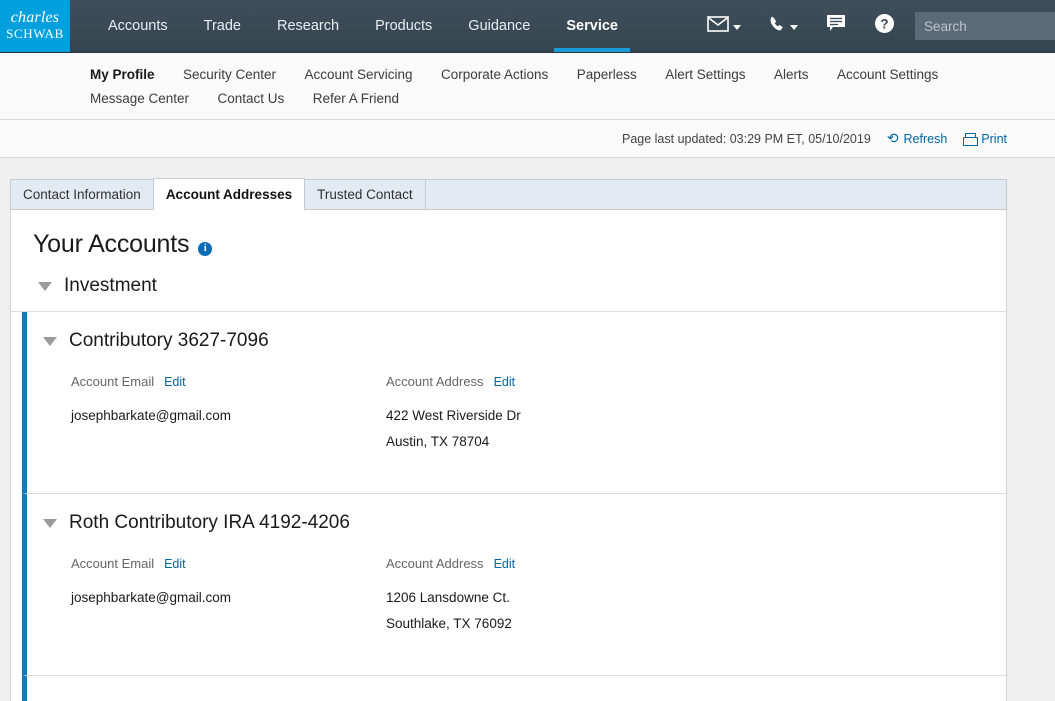 The image size is (1055, 701). I want to click on subnav-item-contact-us: Contact Us, so click(251, 98).